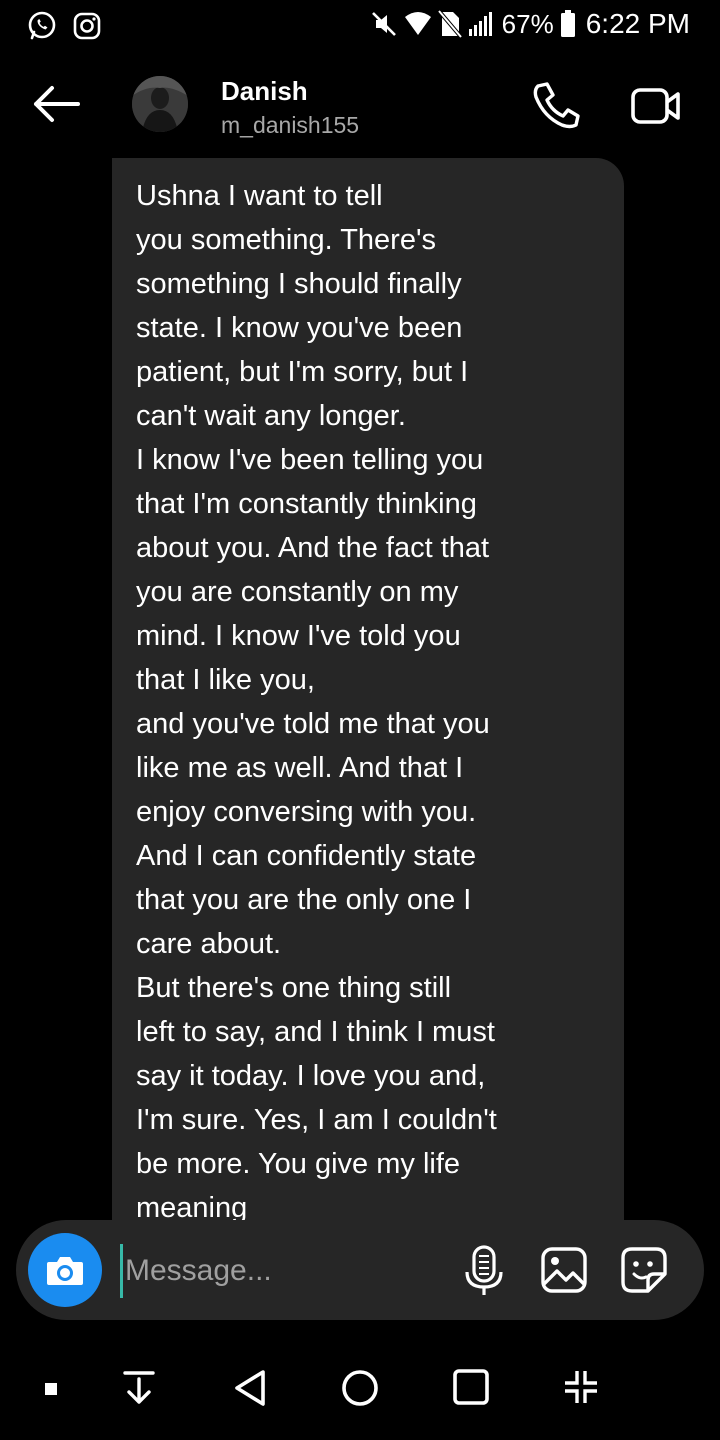 This screenshot has height=1440, width=720. I want to click on back-button, so click(56, 104).